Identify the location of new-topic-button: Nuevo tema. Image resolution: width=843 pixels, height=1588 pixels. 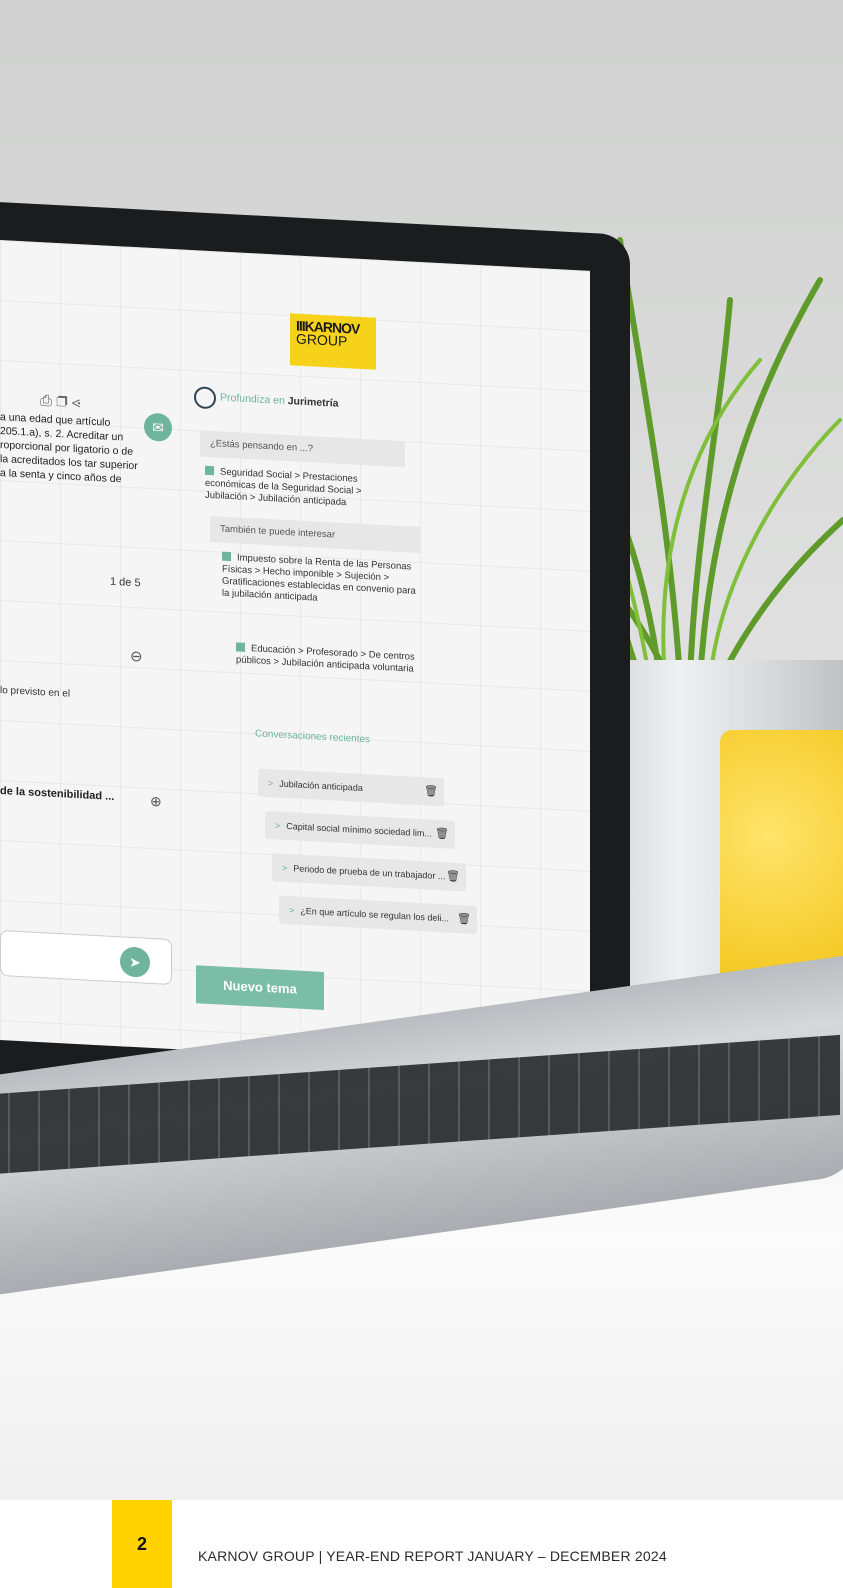
(260, 987).